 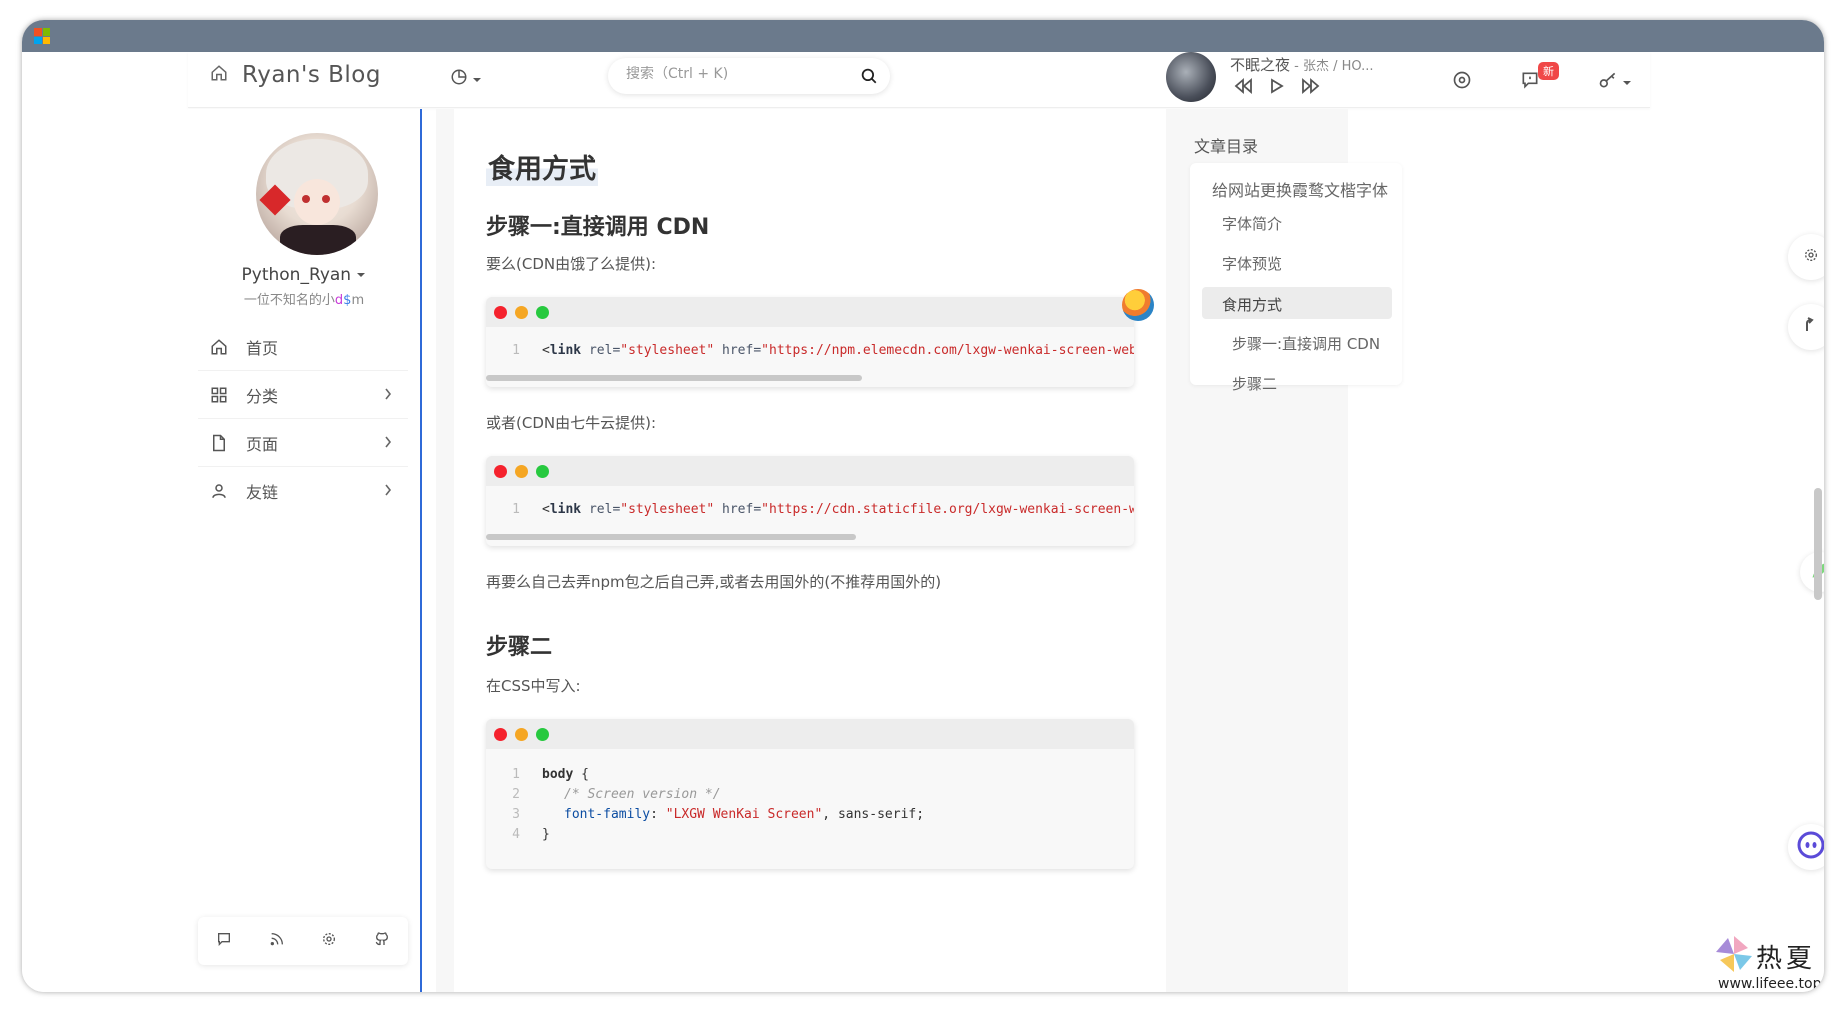 What do you see at coordinates (219, 395) in the screenshot?
I see `grid-icon` at bounding box center [219, 395].